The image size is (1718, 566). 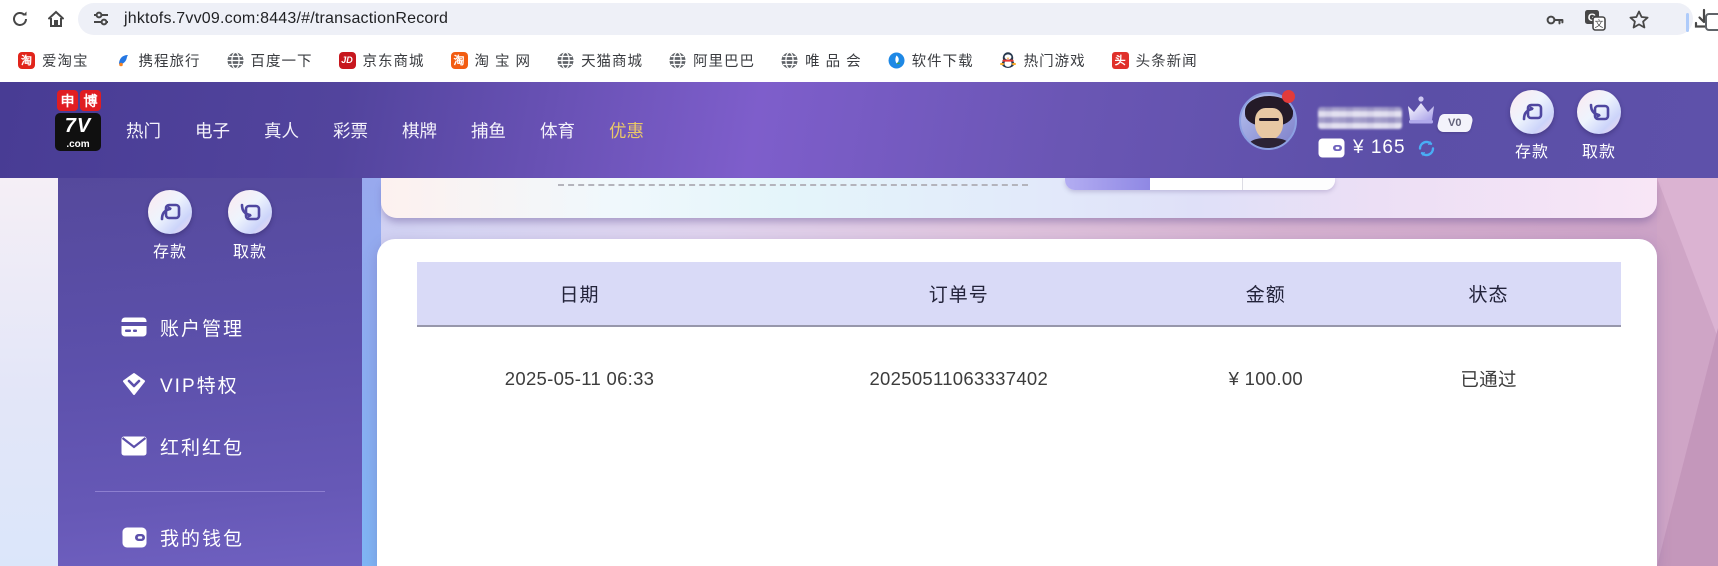 I want to click on bookmark-alibaba: 阿里巴巴, so click(x=712, y=60).